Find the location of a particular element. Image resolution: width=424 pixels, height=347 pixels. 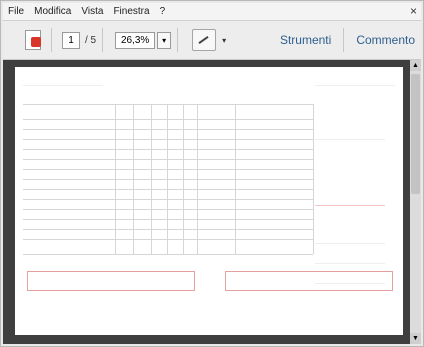

create-pdf-icon is located at coordinates (34, 40).